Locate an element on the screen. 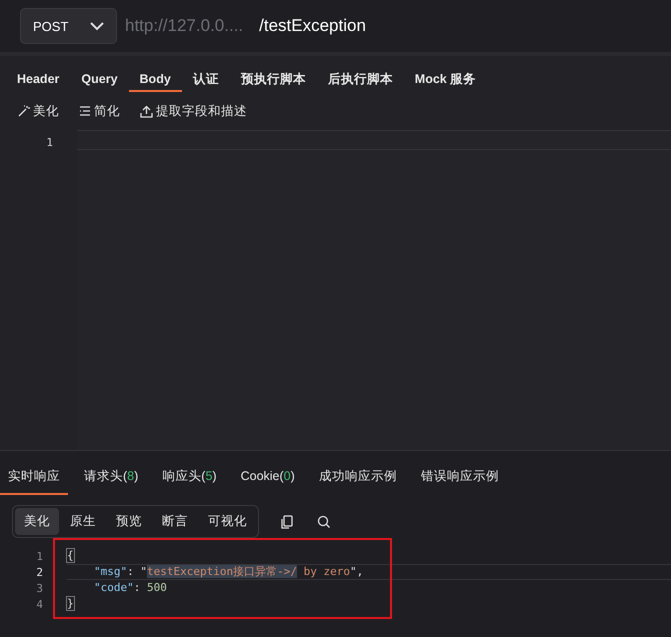 The width and height of the screenshot is (671, 637). code-line: "code": 500 is located at coordinates (130, 588).